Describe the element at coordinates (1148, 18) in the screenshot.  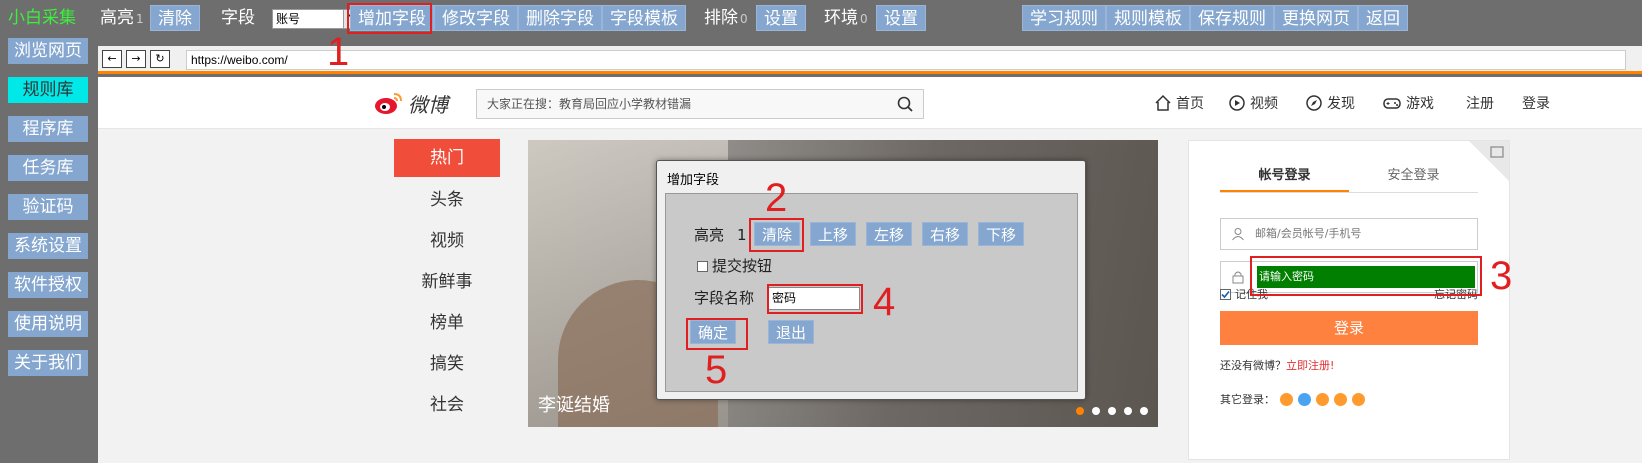
I see `rule-template-button: 规则模板` at that location.